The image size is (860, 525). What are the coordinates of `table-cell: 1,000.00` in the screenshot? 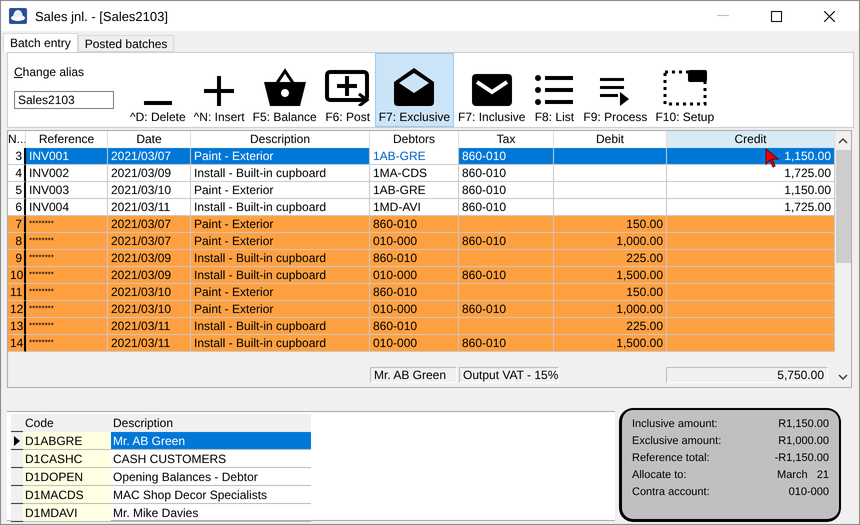 It's located at (639, 241).